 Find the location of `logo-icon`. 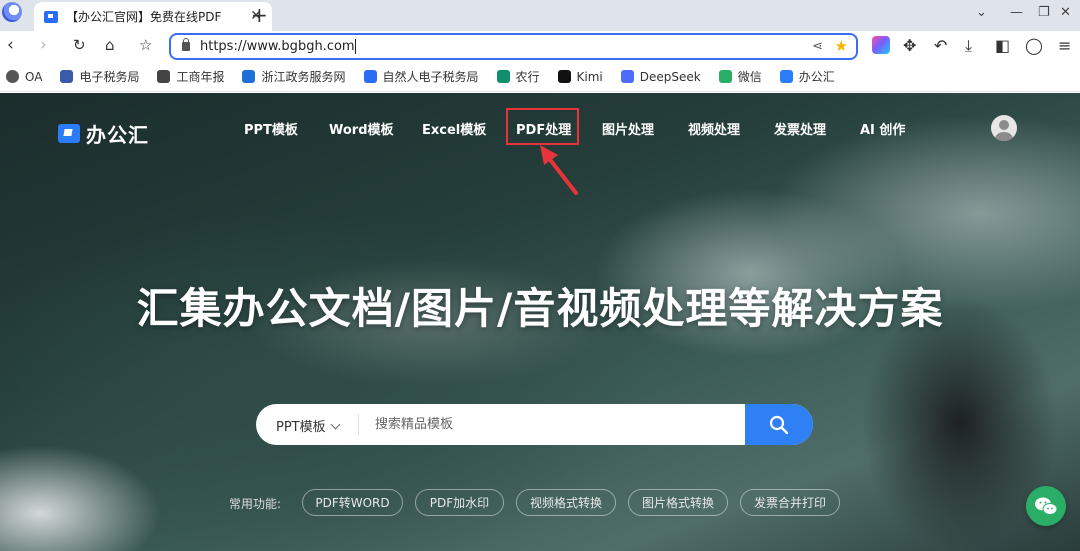

logo-icon is located at coordinates (69, 133).